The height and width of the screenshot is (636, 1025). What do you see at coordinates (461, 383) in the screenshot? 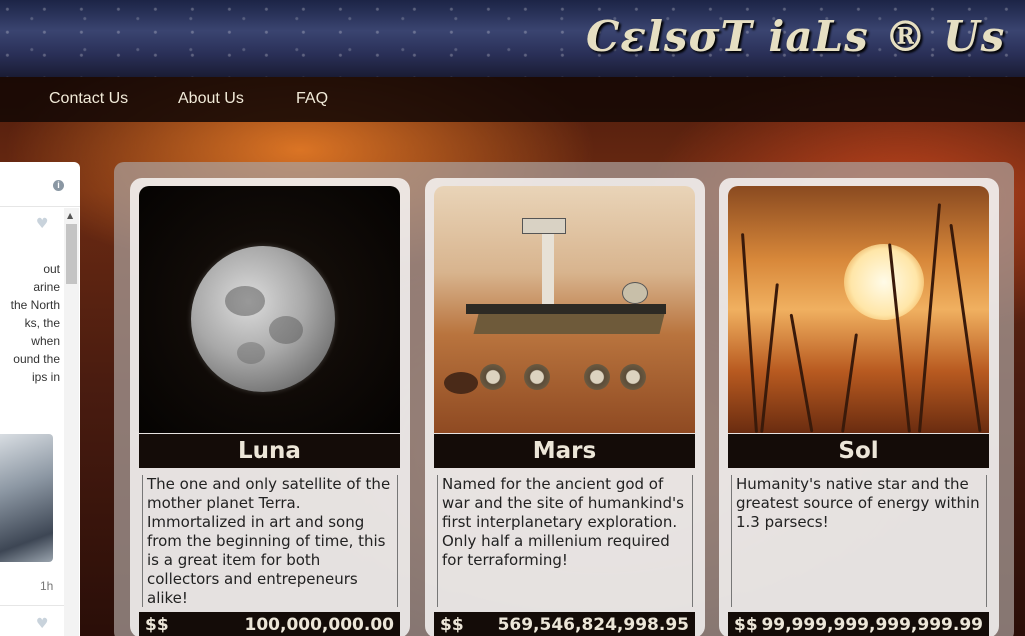
I see `rock-graphic` at bounding box center [461, 383].